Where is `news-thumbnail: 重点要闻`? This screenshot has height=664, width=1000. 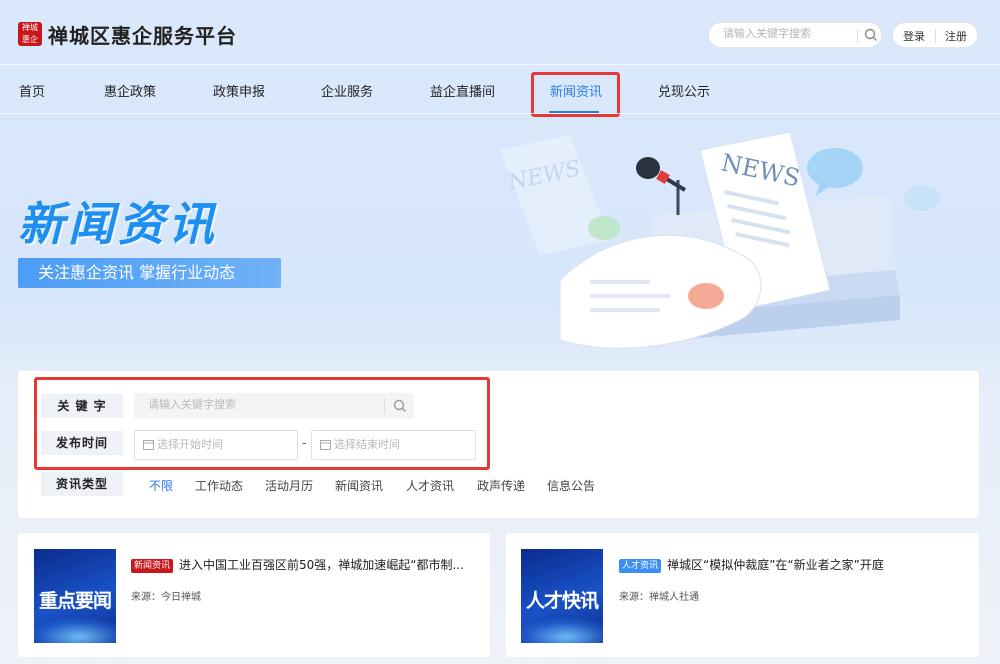 news-thumbnail: 重点要闻 is located at coordinates (75, 596).